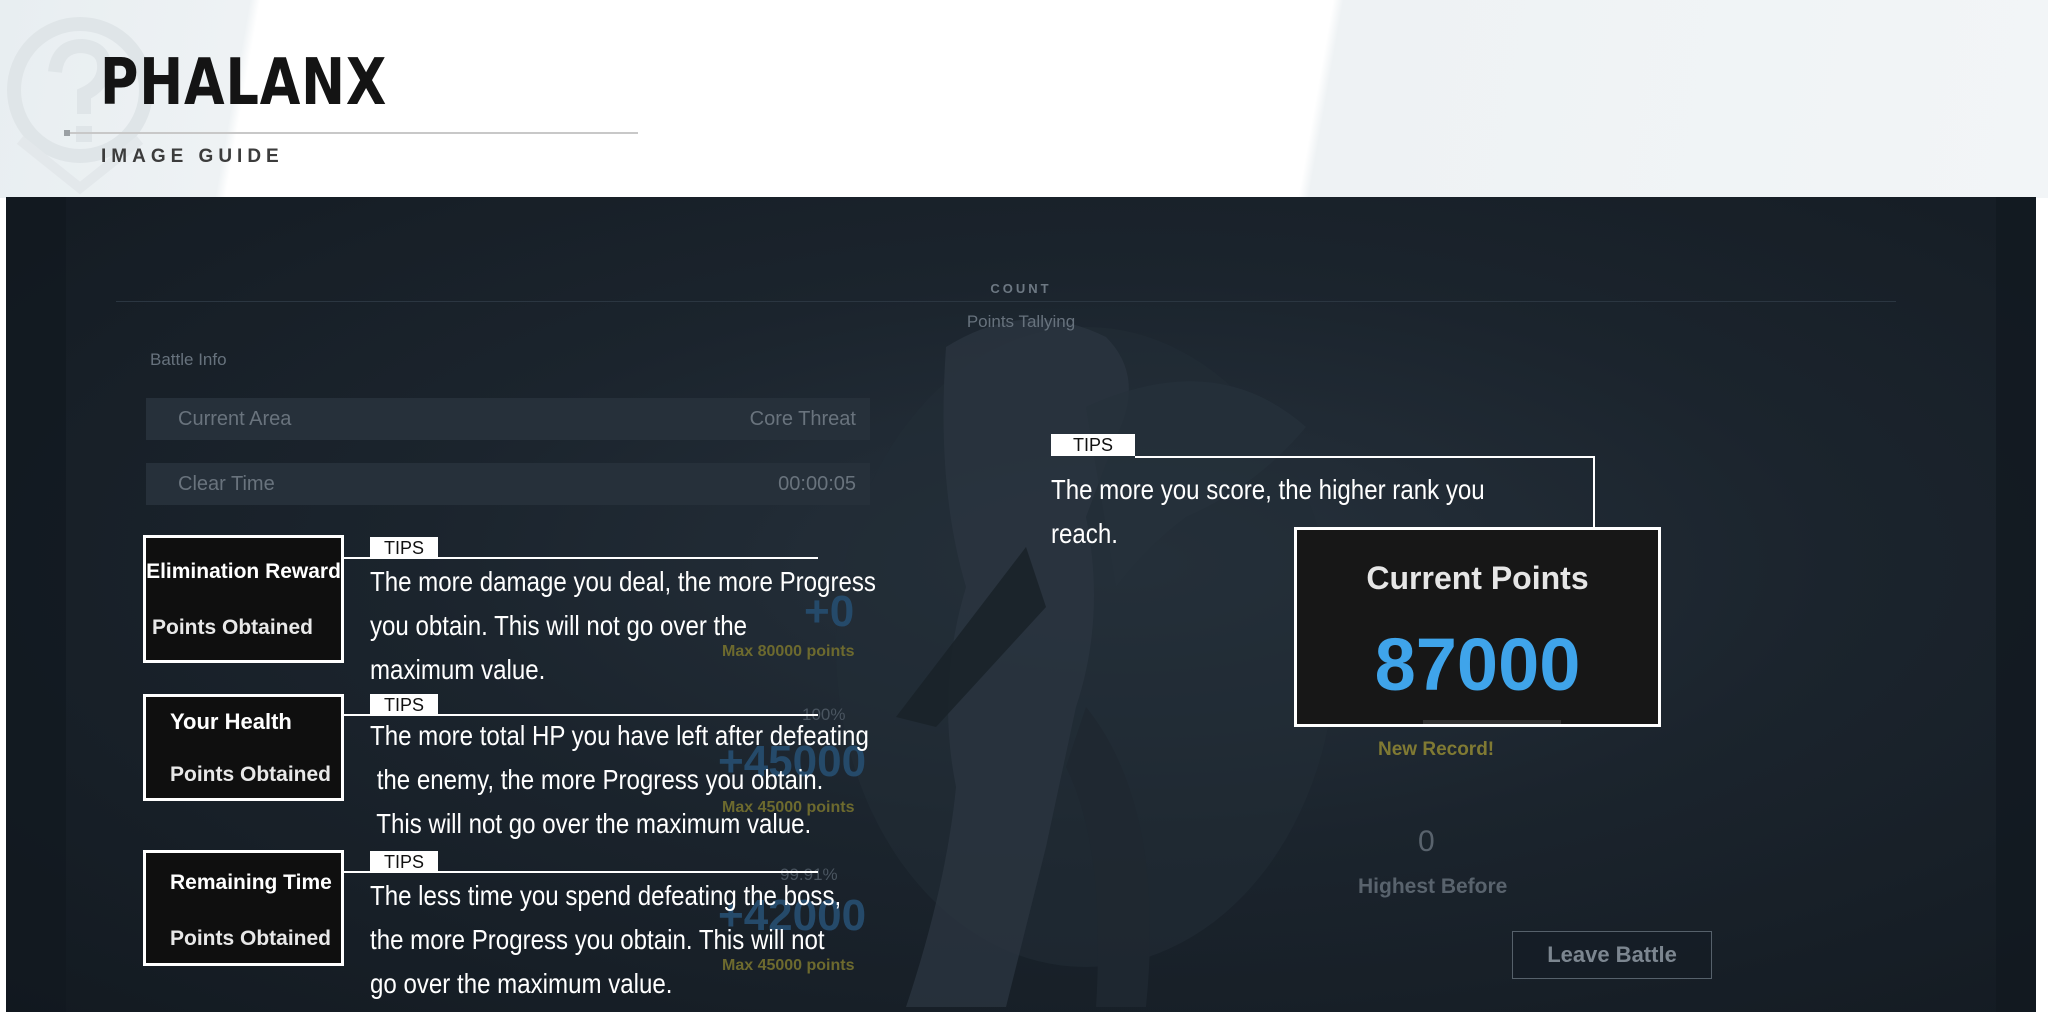 The width and height of the screenshot is (2048, 1024). Describe the element at coordinates (1612, 955) in the screenshot. I see `leave-battle-button: Leave Battle` at that location.